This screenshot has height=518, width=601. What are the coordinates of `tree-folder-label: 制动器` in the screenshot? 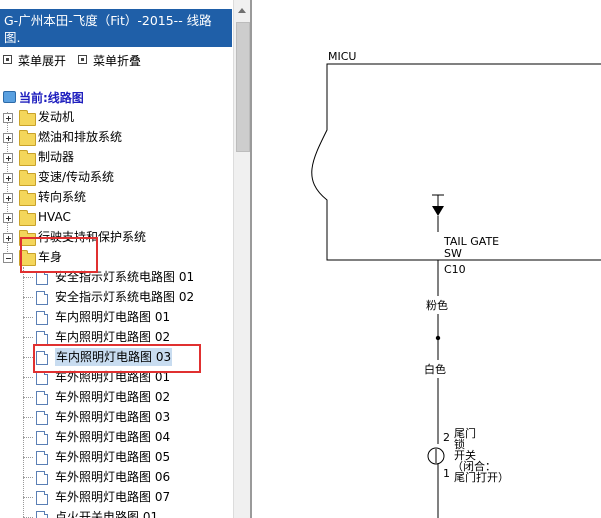 It's located at (56, 157).